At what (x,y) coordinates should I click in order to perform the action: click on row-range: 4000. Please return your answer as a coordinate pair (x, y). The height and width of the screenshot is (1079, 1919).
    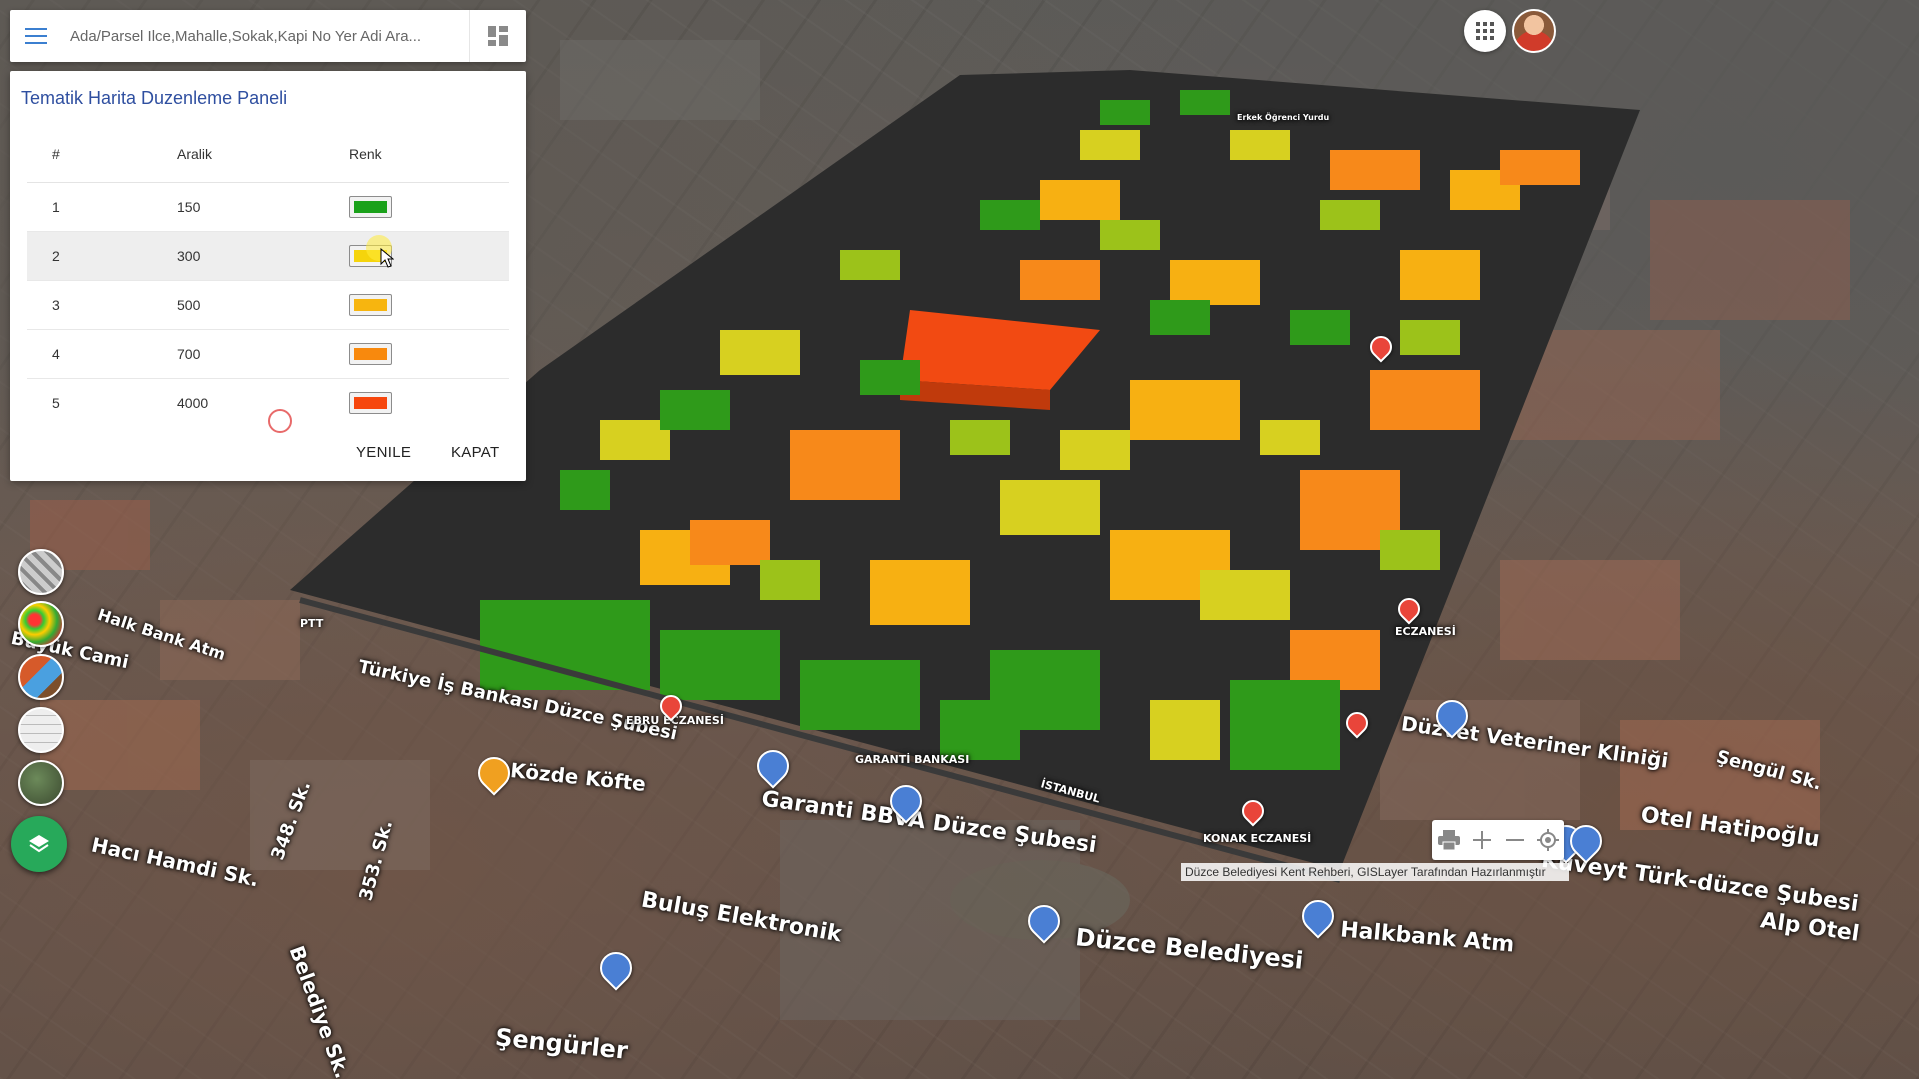
    Looking at the image, I should click on (193, 403).